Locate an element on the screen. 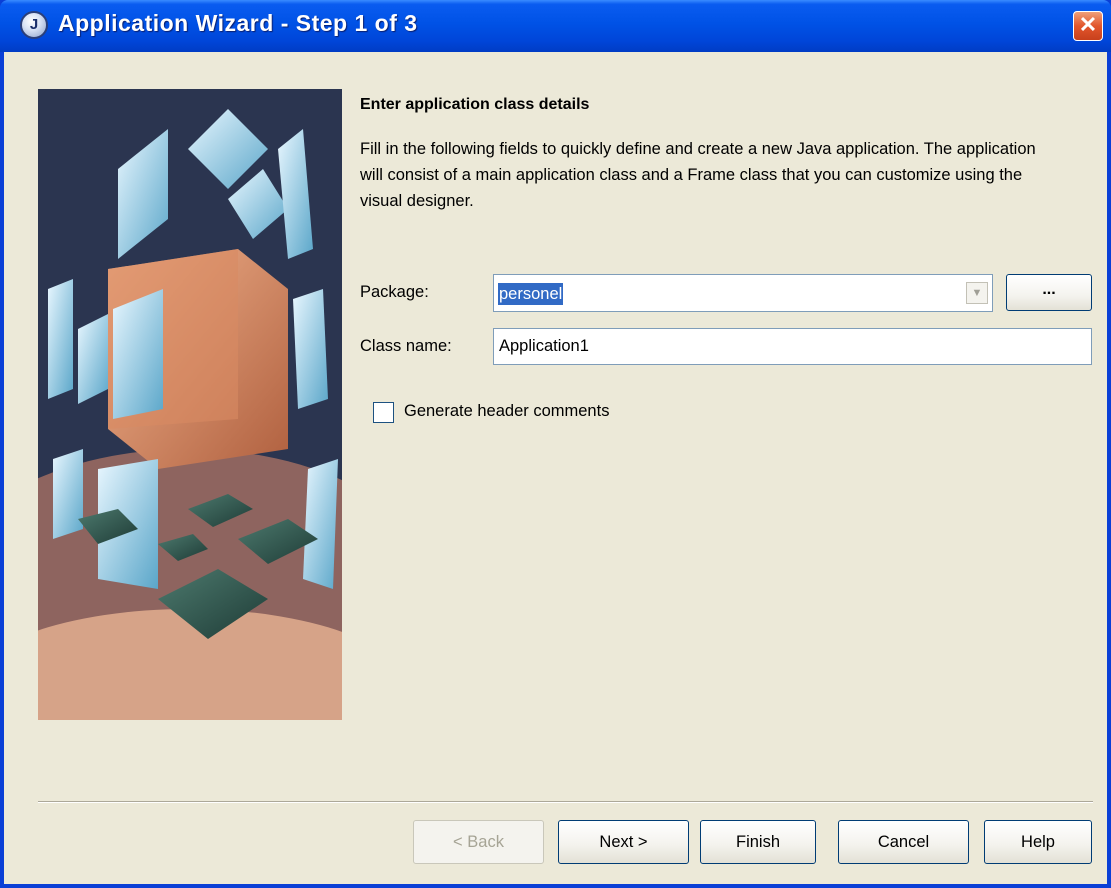  title-bar: J Application Wizard - Step 1 of 3 ✕ is located at coordinates (555, 26).